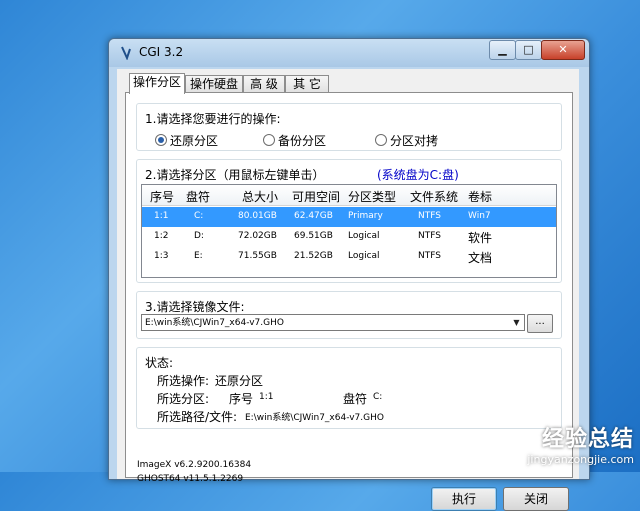 The width and height of the screenshot is (640, 511). Describe the element at coordinates (199, 216) in the screenshot. I see `cell-drive: C:` at that location.